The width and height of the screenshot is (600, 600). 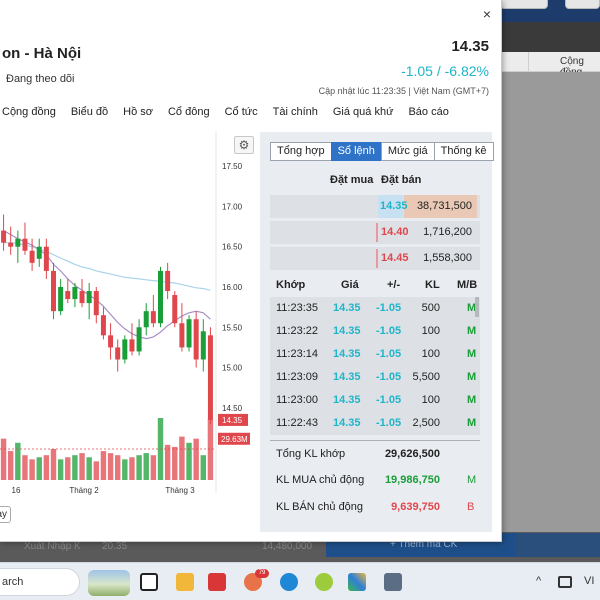 I want to click on tab-chart: Biểu đồ, so click(x=89, y=115).